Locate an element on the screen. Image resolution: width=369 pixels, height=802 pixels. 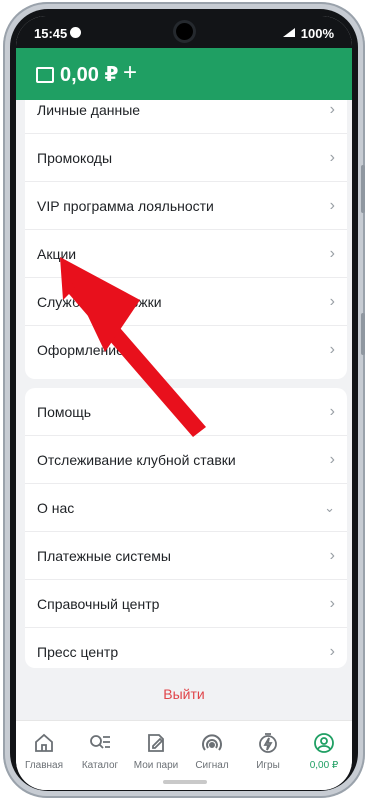
nav-label: Мои пари is located at coordinates (156, 765).